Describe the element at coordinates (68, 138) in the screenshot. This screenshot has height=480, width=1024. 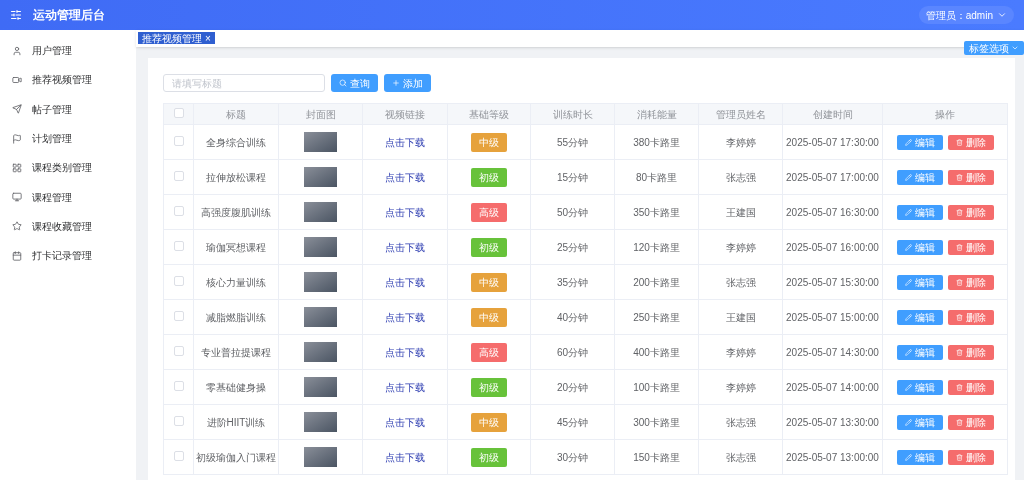
I see `sidebar-item: 计划管理` at that location.